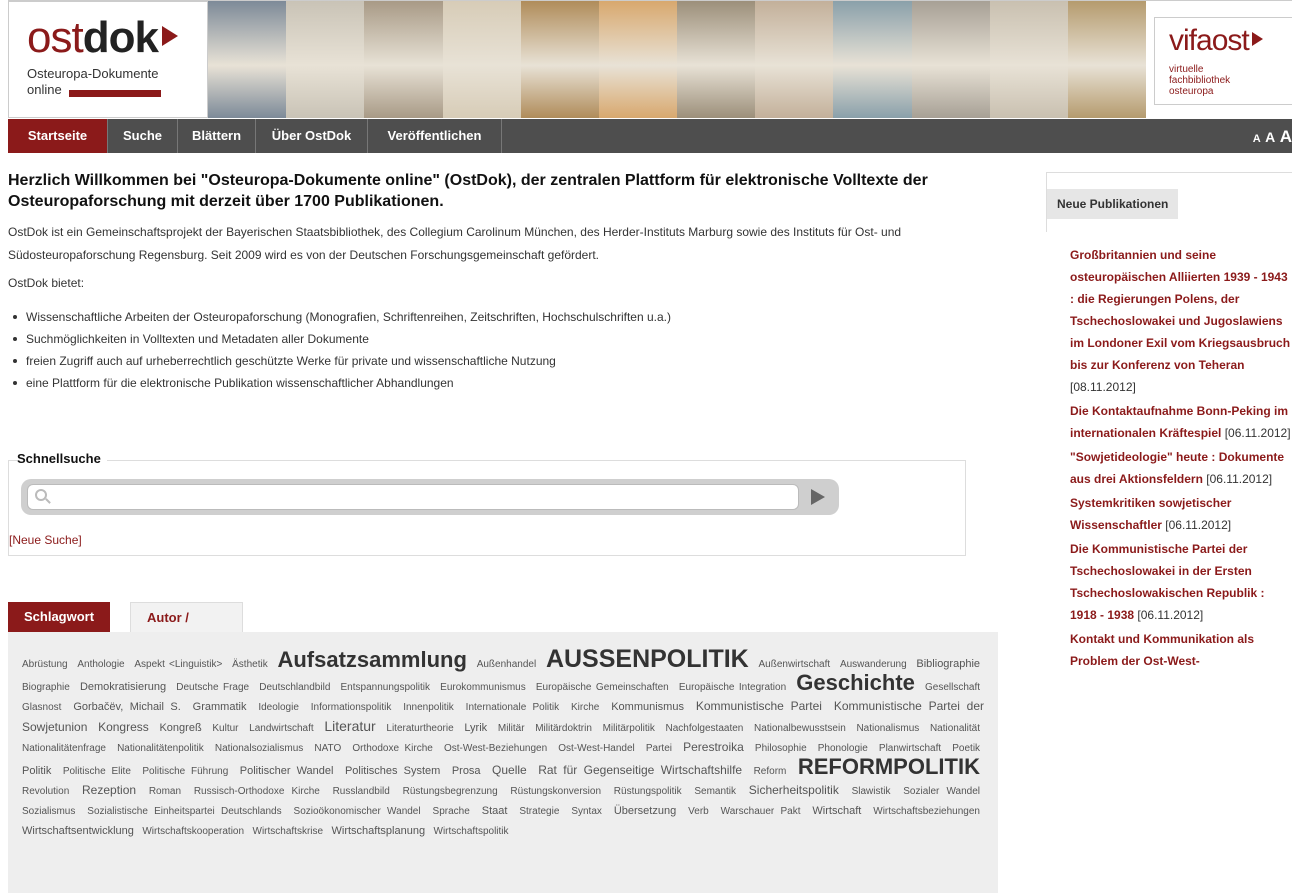 This screenshot has width=1292, height=893. What do you see at coordinates (109, 790) in the screenshot?
I see `tag-link: Rezeption` at bounding box center [109, 790].